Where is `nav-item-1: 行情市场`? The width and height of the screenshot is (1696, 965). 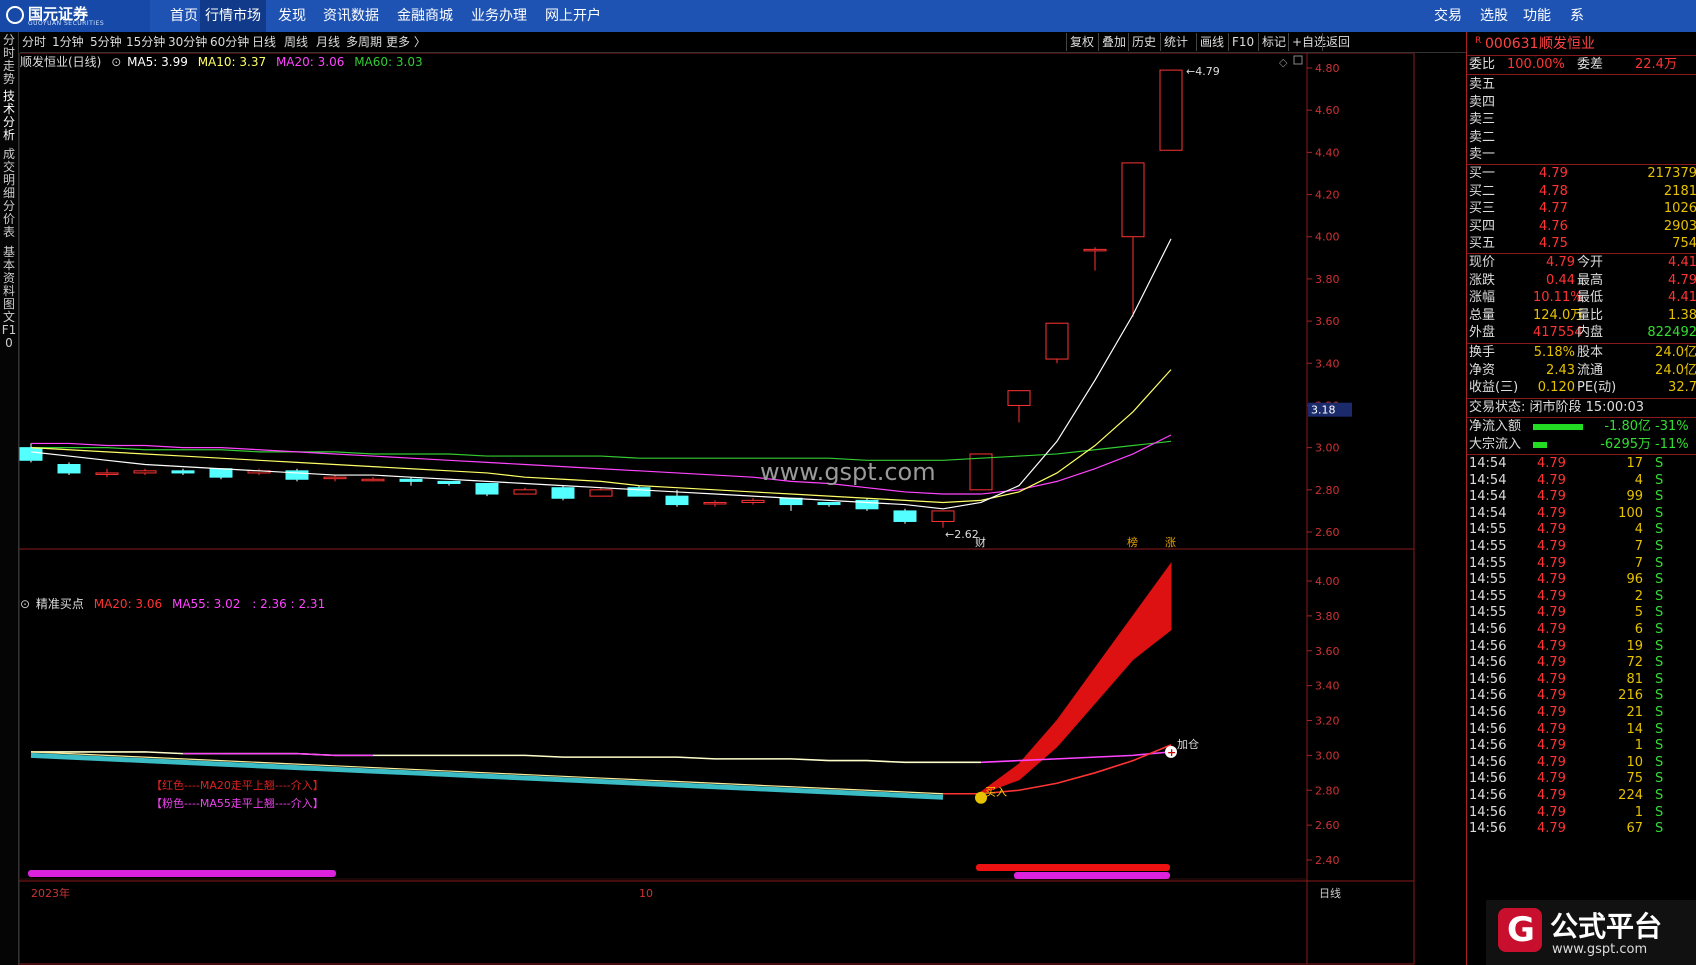 nav-item-1: 行情市场 is located at coordinates (233, 16).